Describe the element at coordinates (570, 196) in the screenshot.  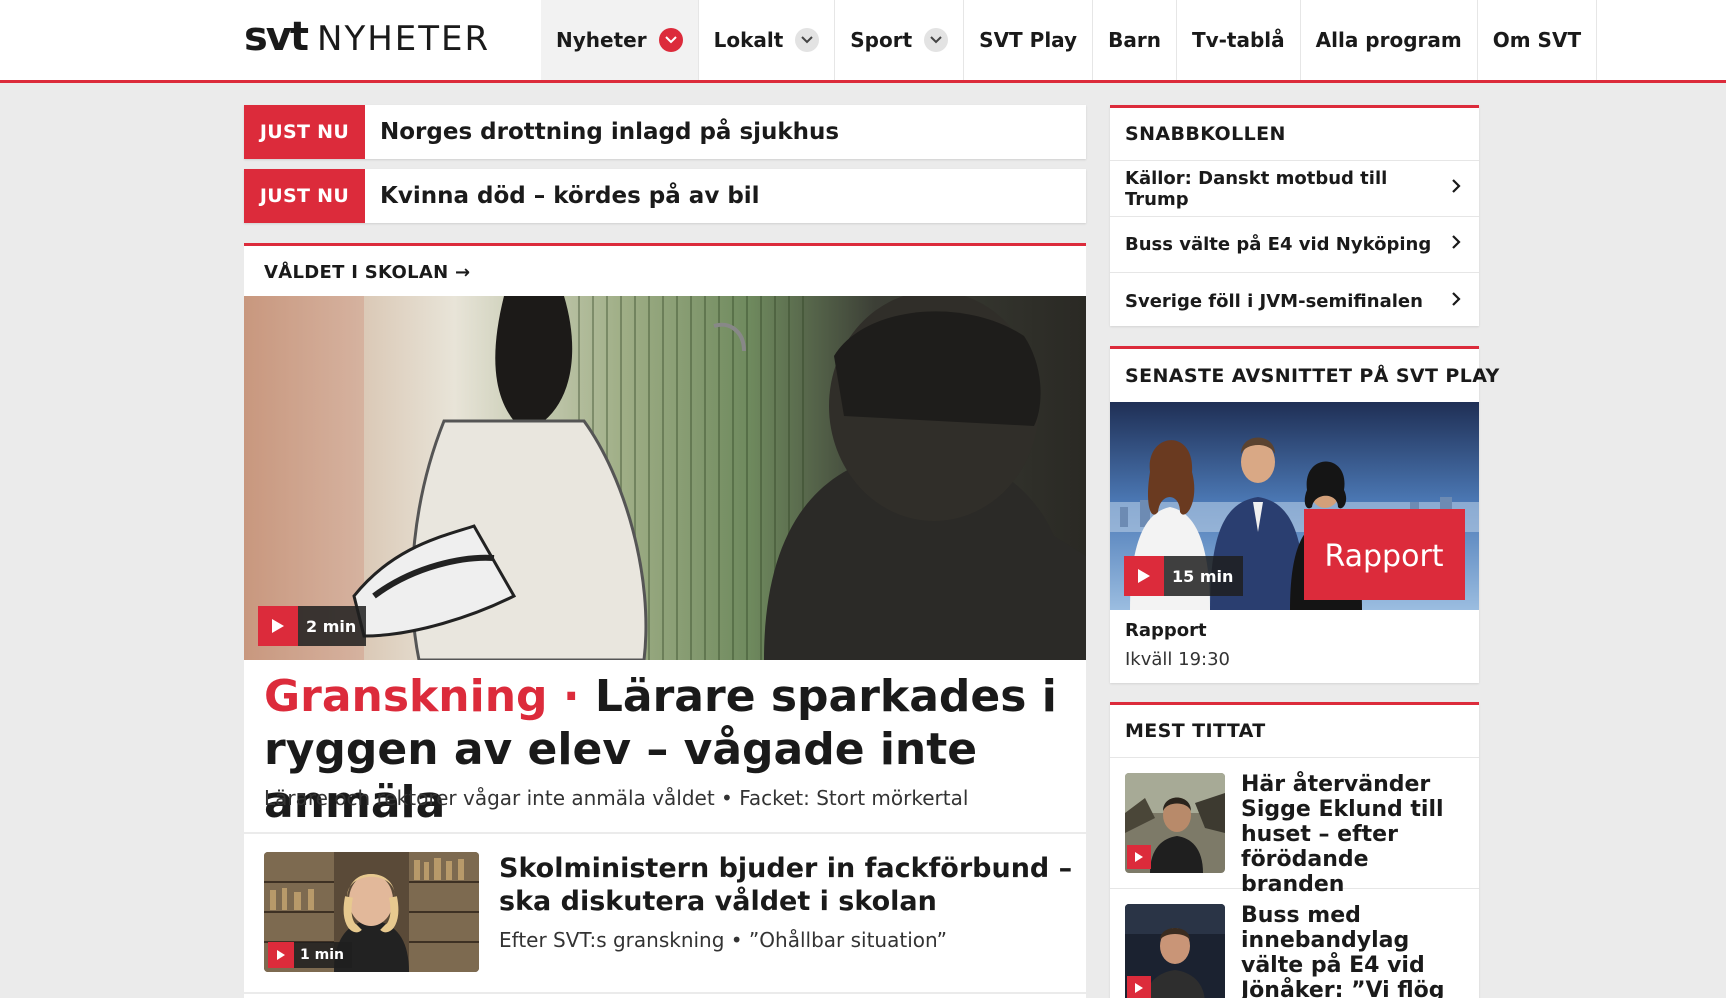
I see `breaking-news-text: Kvinna död – kördes på av bil` at that location.